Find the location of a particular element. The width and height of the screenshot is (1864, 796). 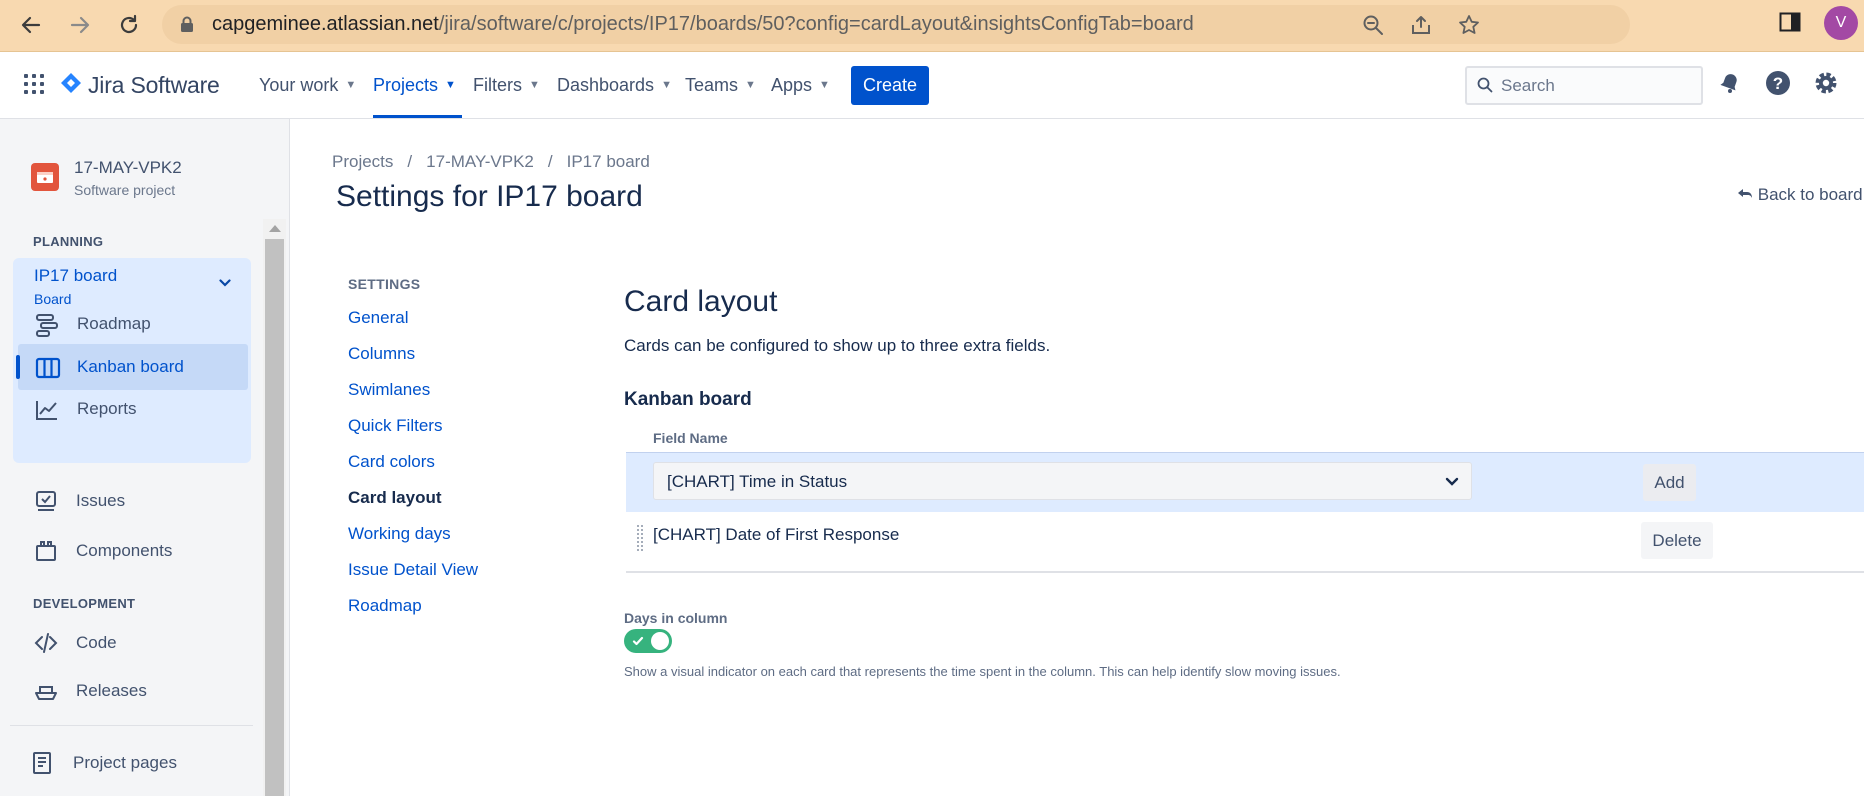

settings-link-quick-filters: Quick Filters is located at coordinates (395, 426).